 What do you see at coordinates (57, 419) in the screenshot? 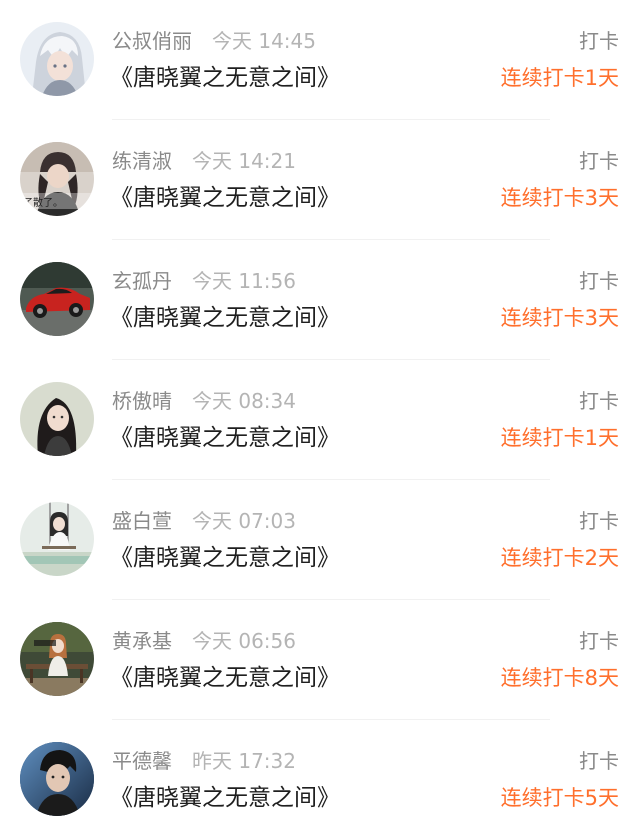
I see `user-avatar-girl-portrait-icon` at bounding box center [57, 419].